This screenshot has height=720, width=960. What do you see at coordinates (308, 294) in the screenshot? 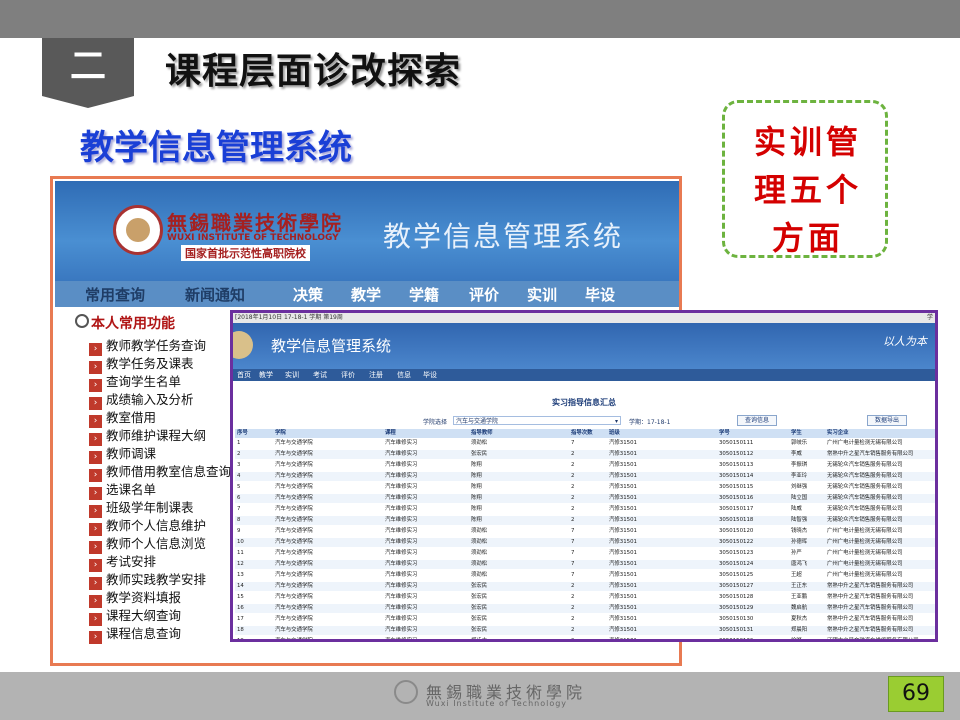
I see `portal-nav-decision: 决策` at bounding box center [308, 294].